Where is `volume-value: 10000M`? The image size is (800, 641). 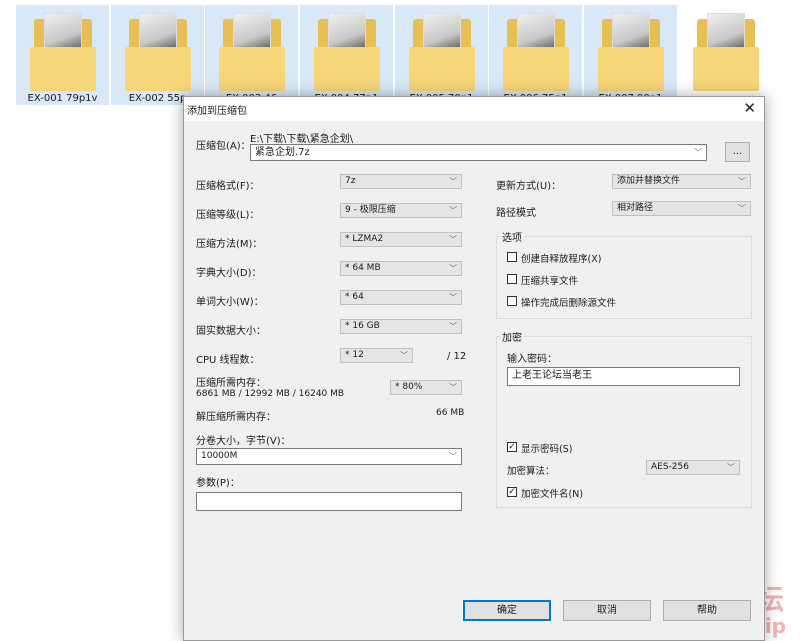
volume-value: 10000M is located at coordinates (219, 456).